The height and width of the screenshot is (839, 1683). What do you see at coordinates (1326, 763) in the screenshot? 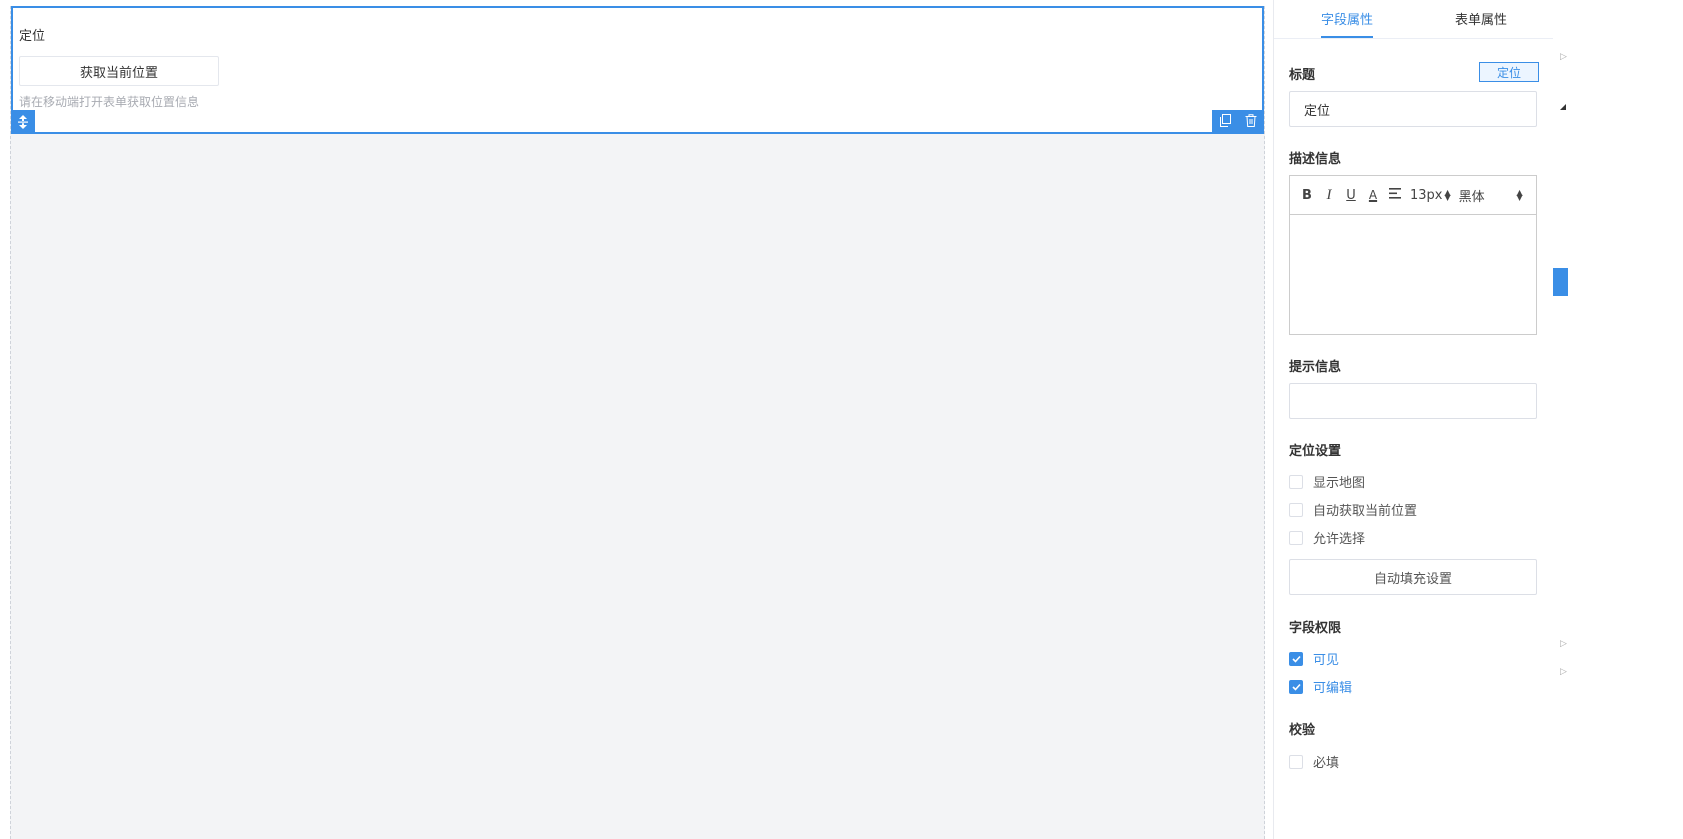
I see `checkbox-label: 必填` at bounding box center [1326, 763].